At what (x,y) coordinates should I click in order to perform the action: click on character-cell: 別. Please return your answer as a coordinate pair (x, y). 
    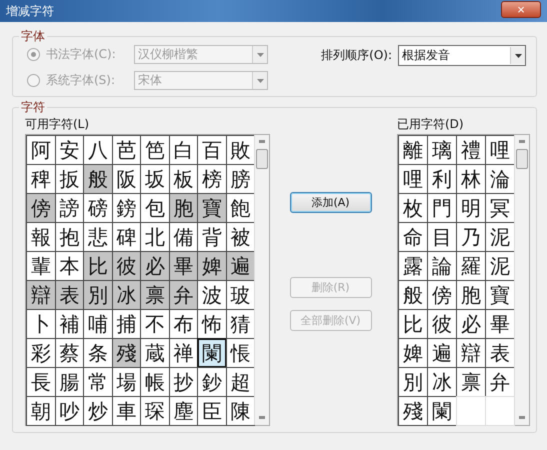
    Looking at the image, I should click on (97, 295).